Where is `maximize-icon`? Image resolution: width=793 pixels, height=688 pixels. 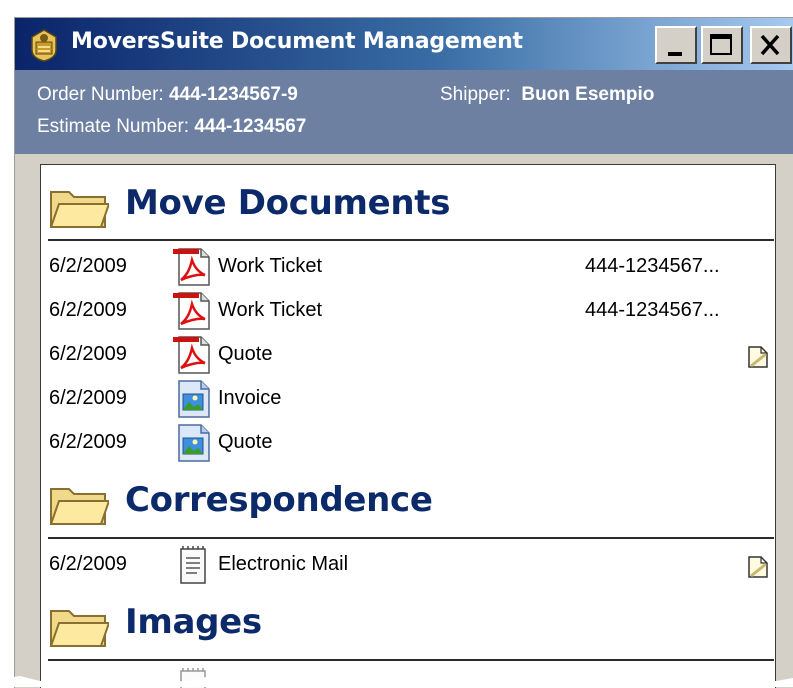
maximize-icon is located at coordinates (721, 44).